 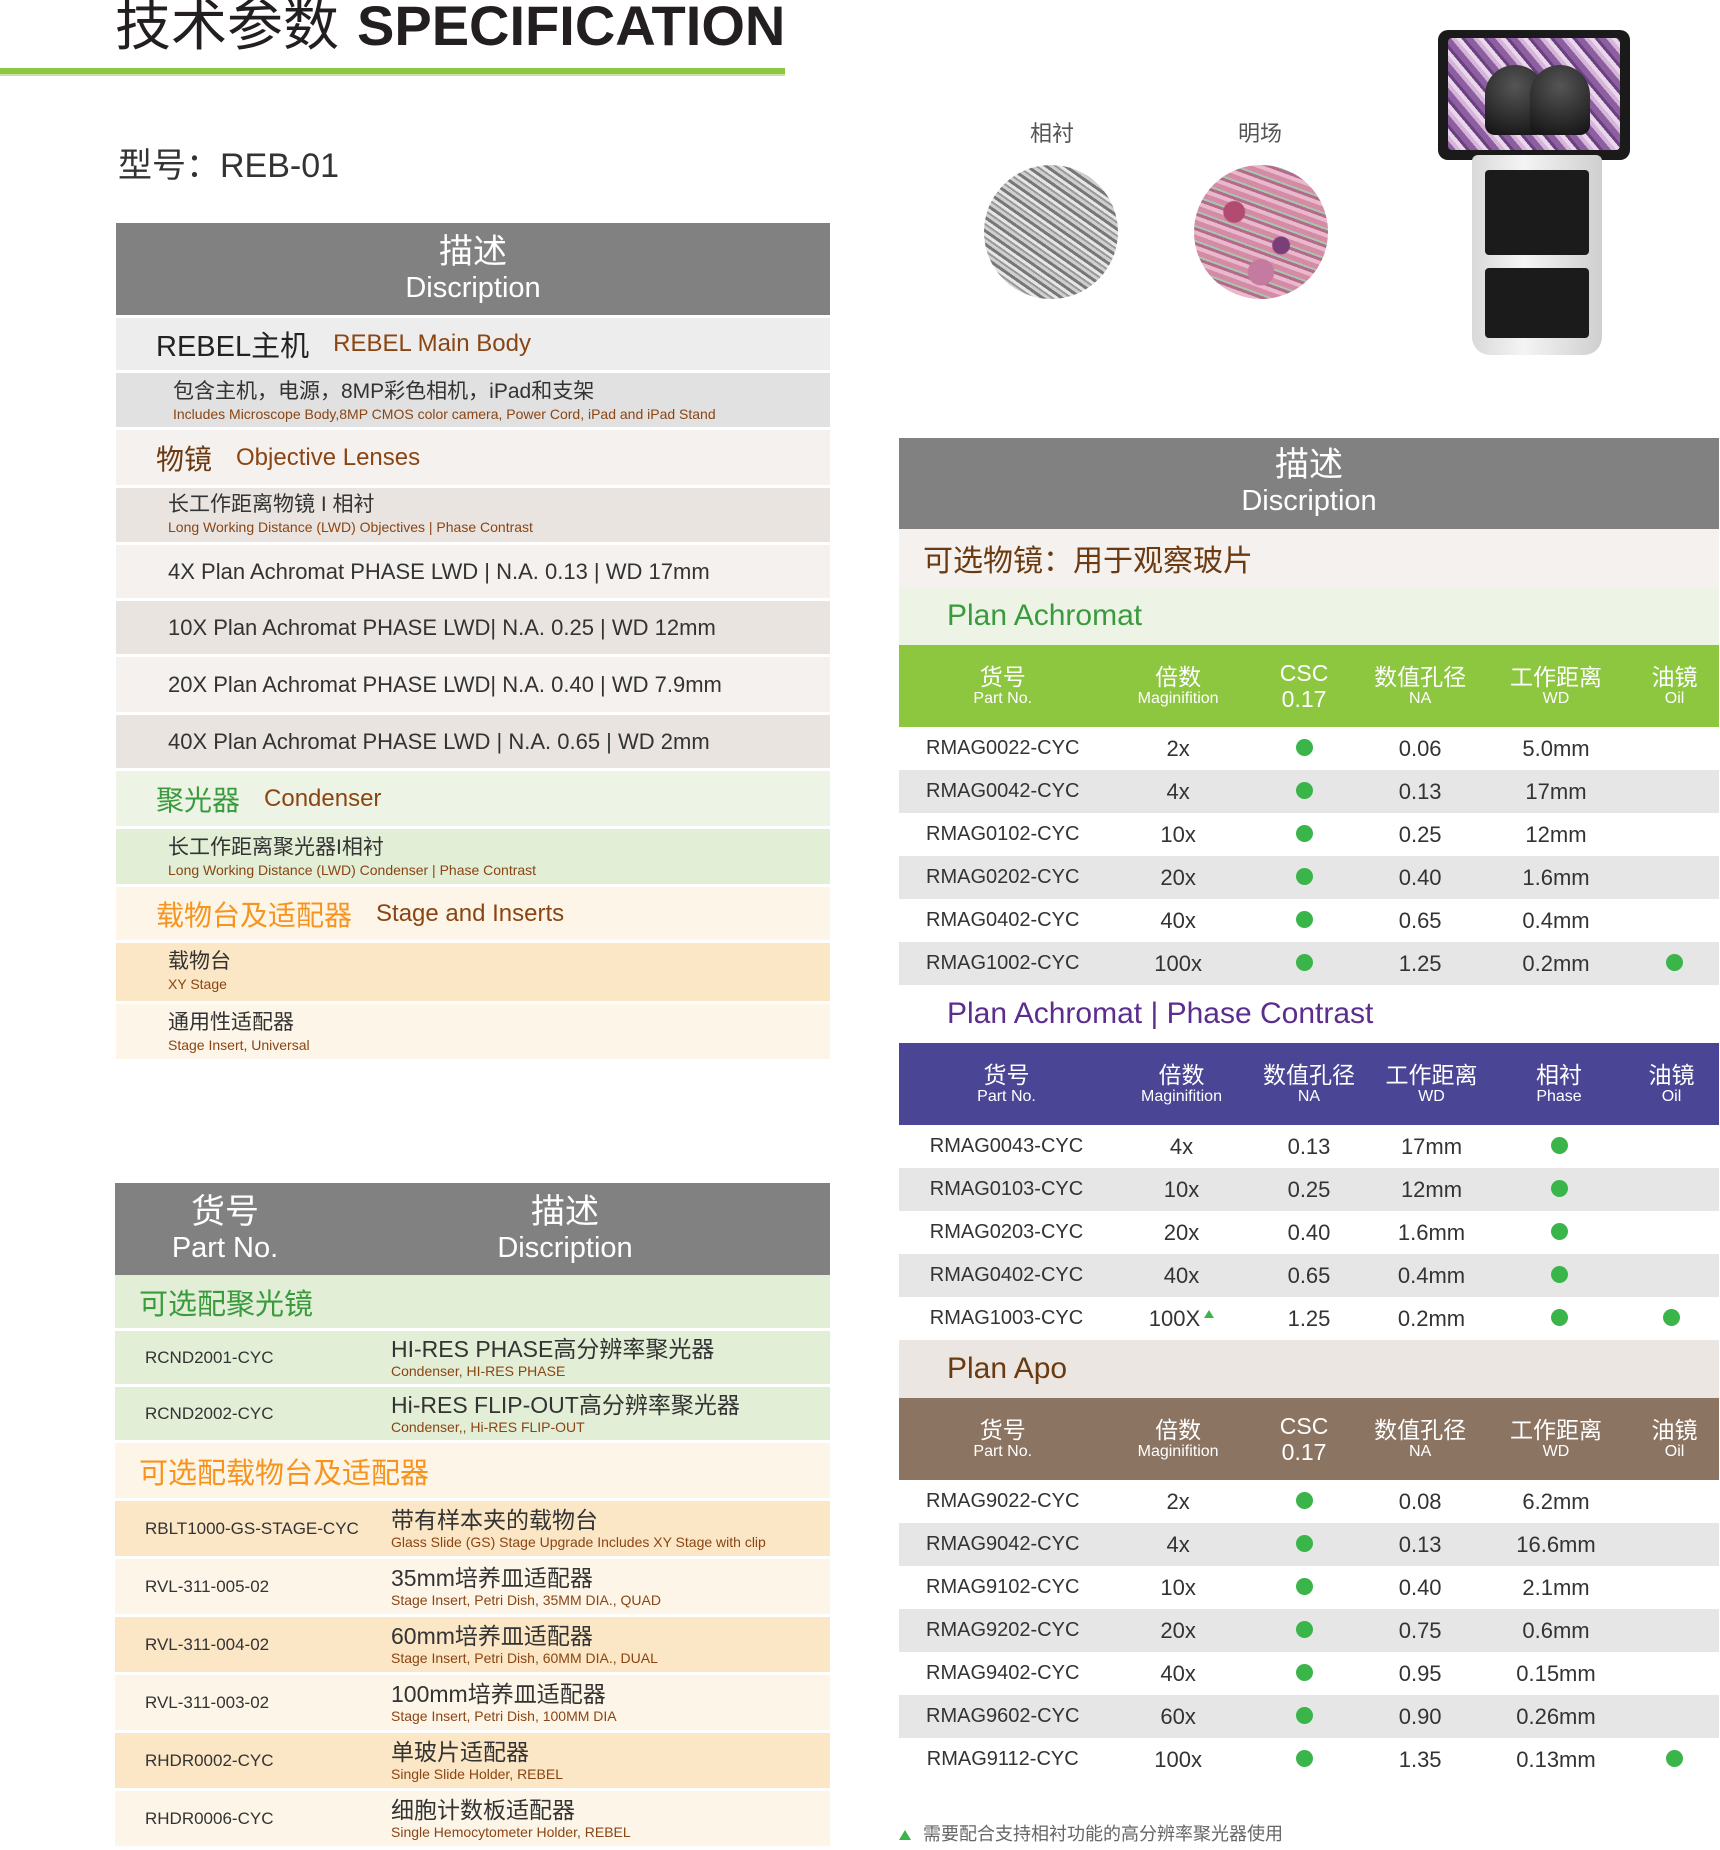 What do you see at coordinates (1181, 1189) in the screenshot?
I see `magnification-value: 10x` at bounding box center [1181, 1189].